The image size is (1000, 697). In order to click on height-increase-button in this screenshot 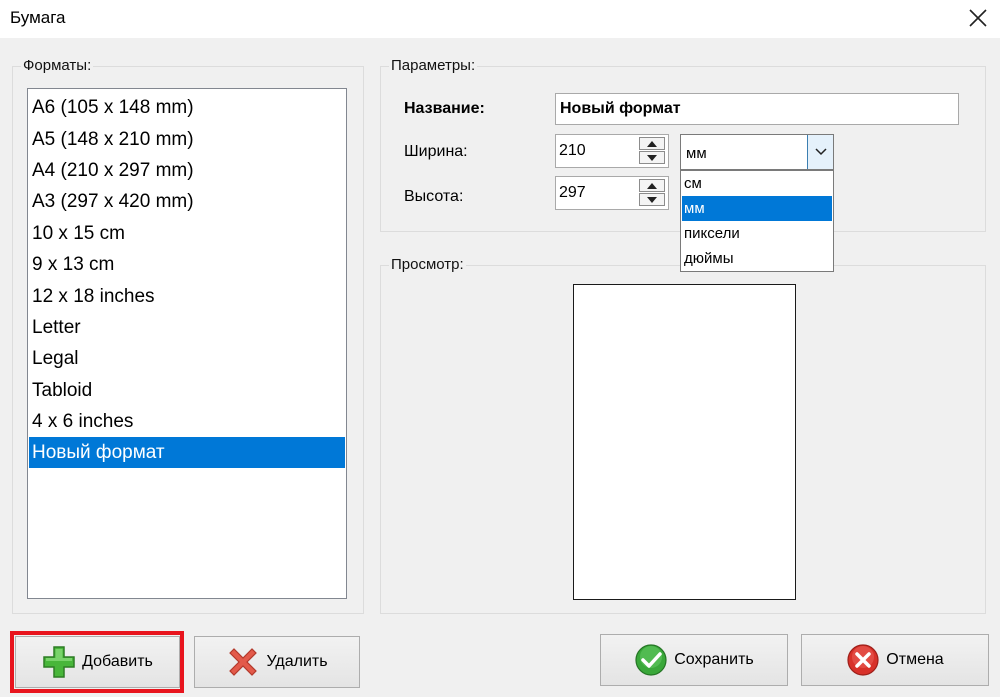, I will do `click(652, 185)`.